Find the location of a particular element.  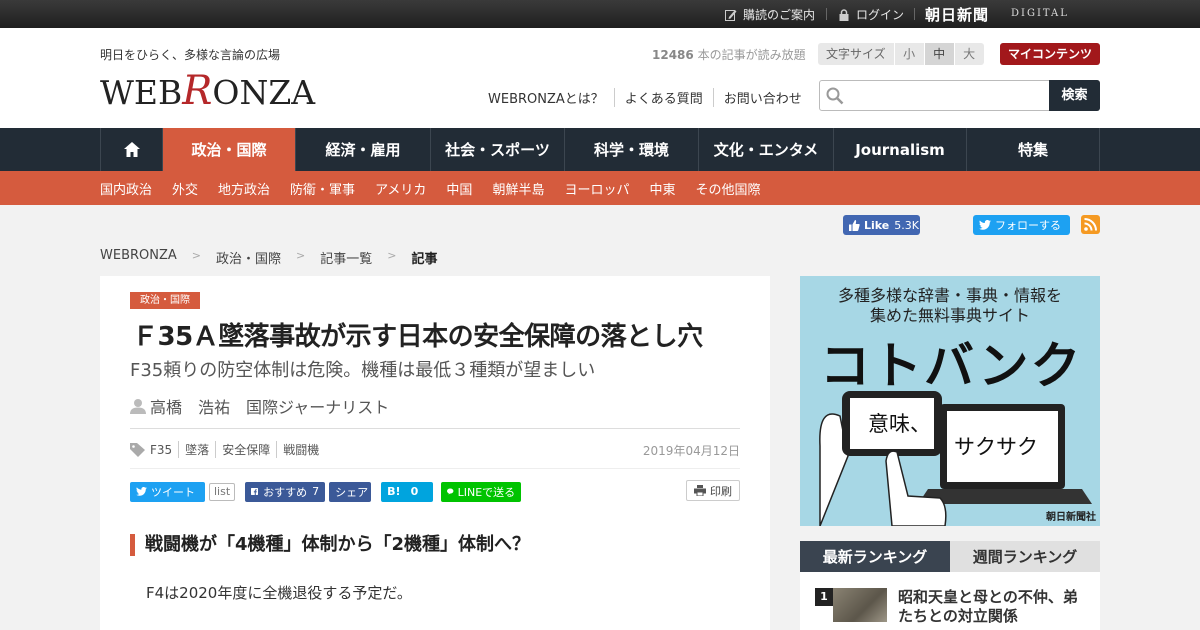

tab-latest-ranking: 最新ランキング is located at coordinates (875, 556).